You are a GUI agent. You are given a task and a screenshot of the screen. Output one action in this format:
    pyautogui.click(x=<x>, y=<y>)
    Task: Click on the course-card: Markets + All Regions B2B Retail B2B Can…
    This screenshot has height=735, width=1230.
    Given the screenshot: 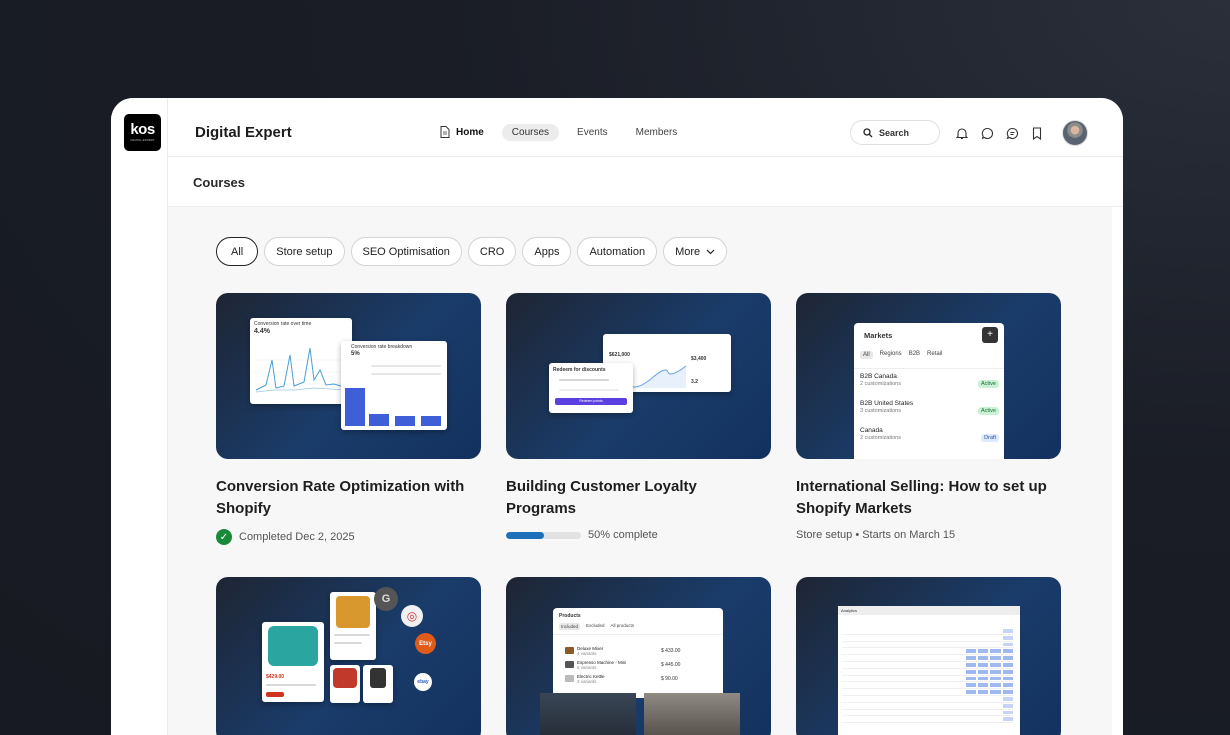 What is the action you would take?
    pyautogui.click(x=928, y=417)
    